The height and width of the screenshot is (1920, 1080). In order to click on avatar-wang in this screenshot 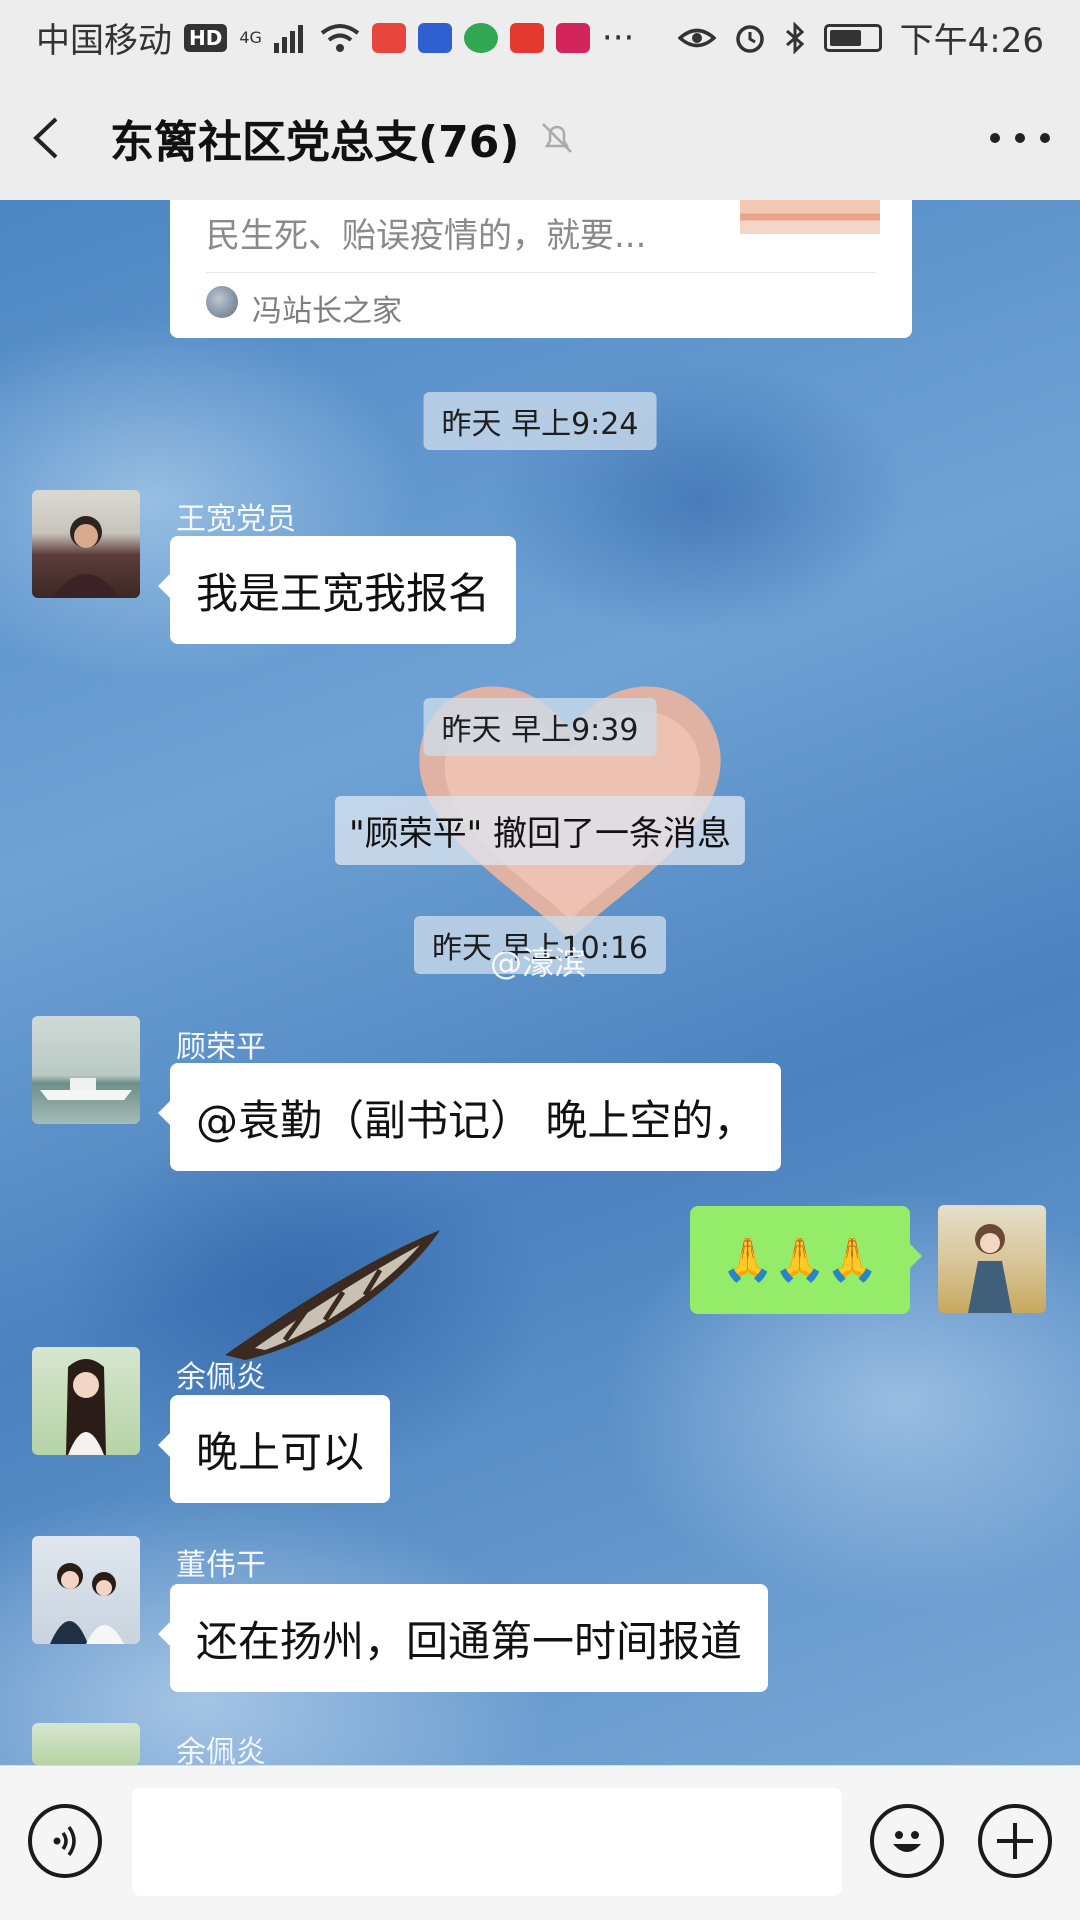, I will do `click(86, 544)`.